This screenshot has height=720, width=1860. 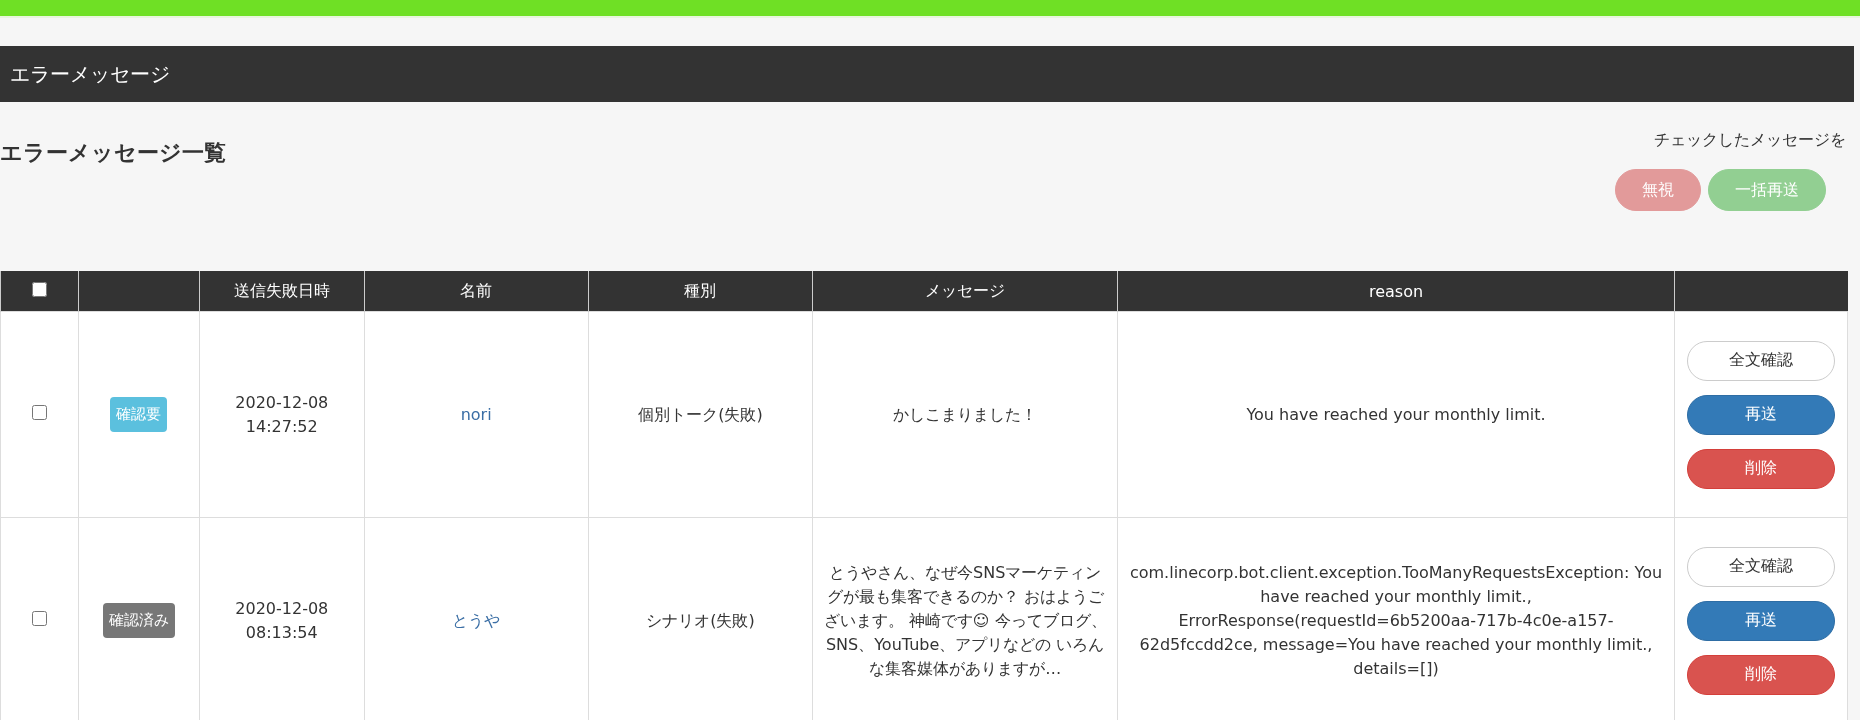 What do you see at coordinates (476, 414) in the screenshot?
I see `name-link: nori` at bounding box center [476, 414].